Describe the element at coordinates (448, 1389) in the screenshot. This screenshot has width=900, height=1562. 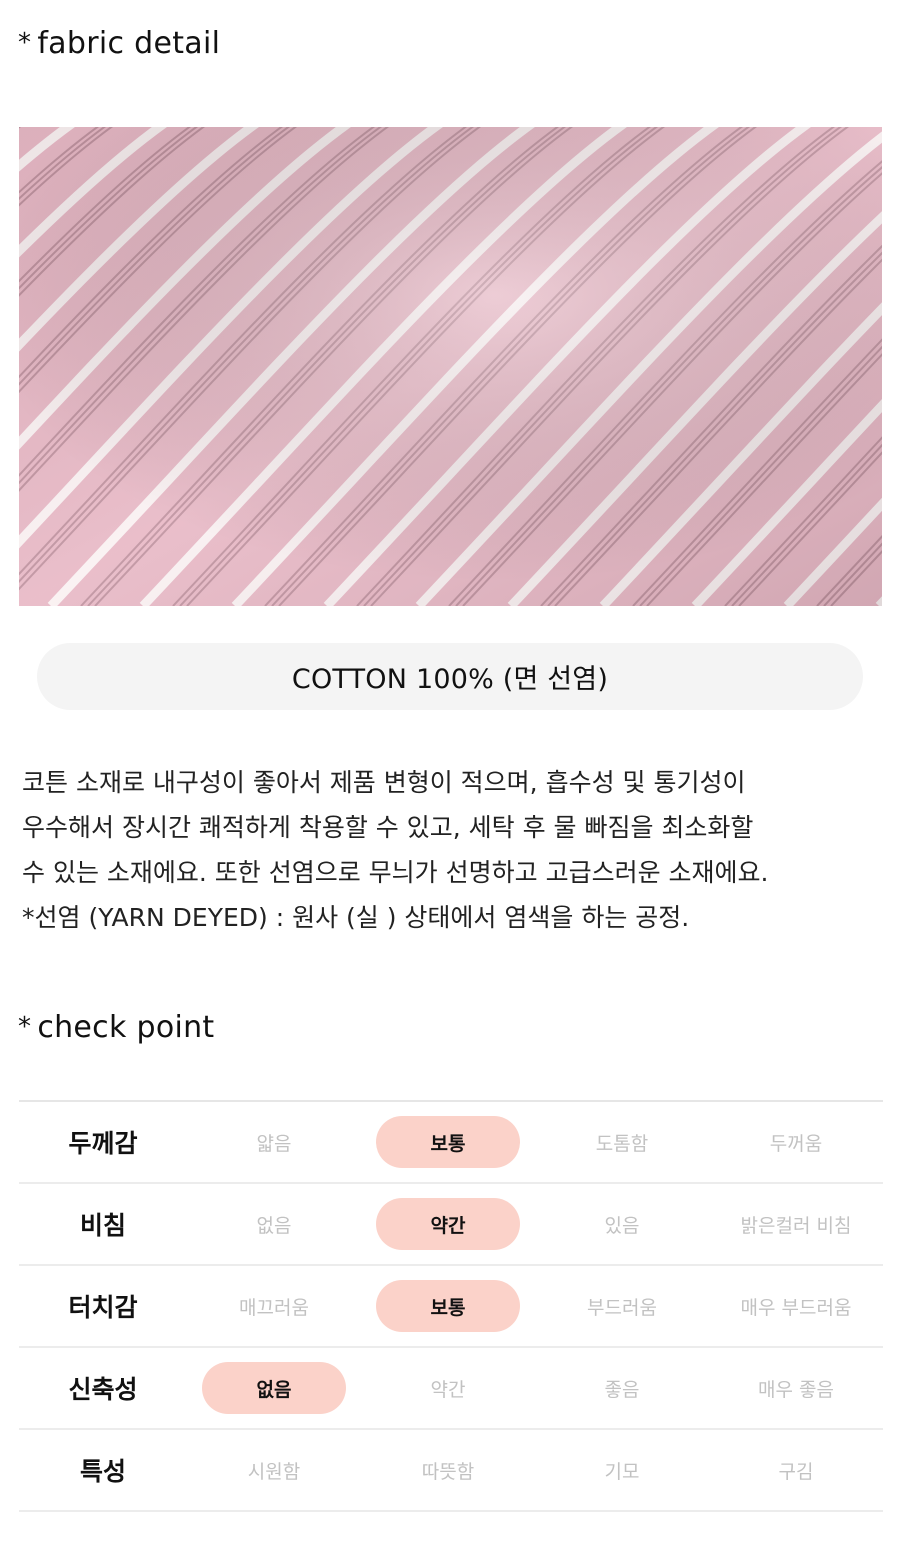
I see `option: 약간` at that location.